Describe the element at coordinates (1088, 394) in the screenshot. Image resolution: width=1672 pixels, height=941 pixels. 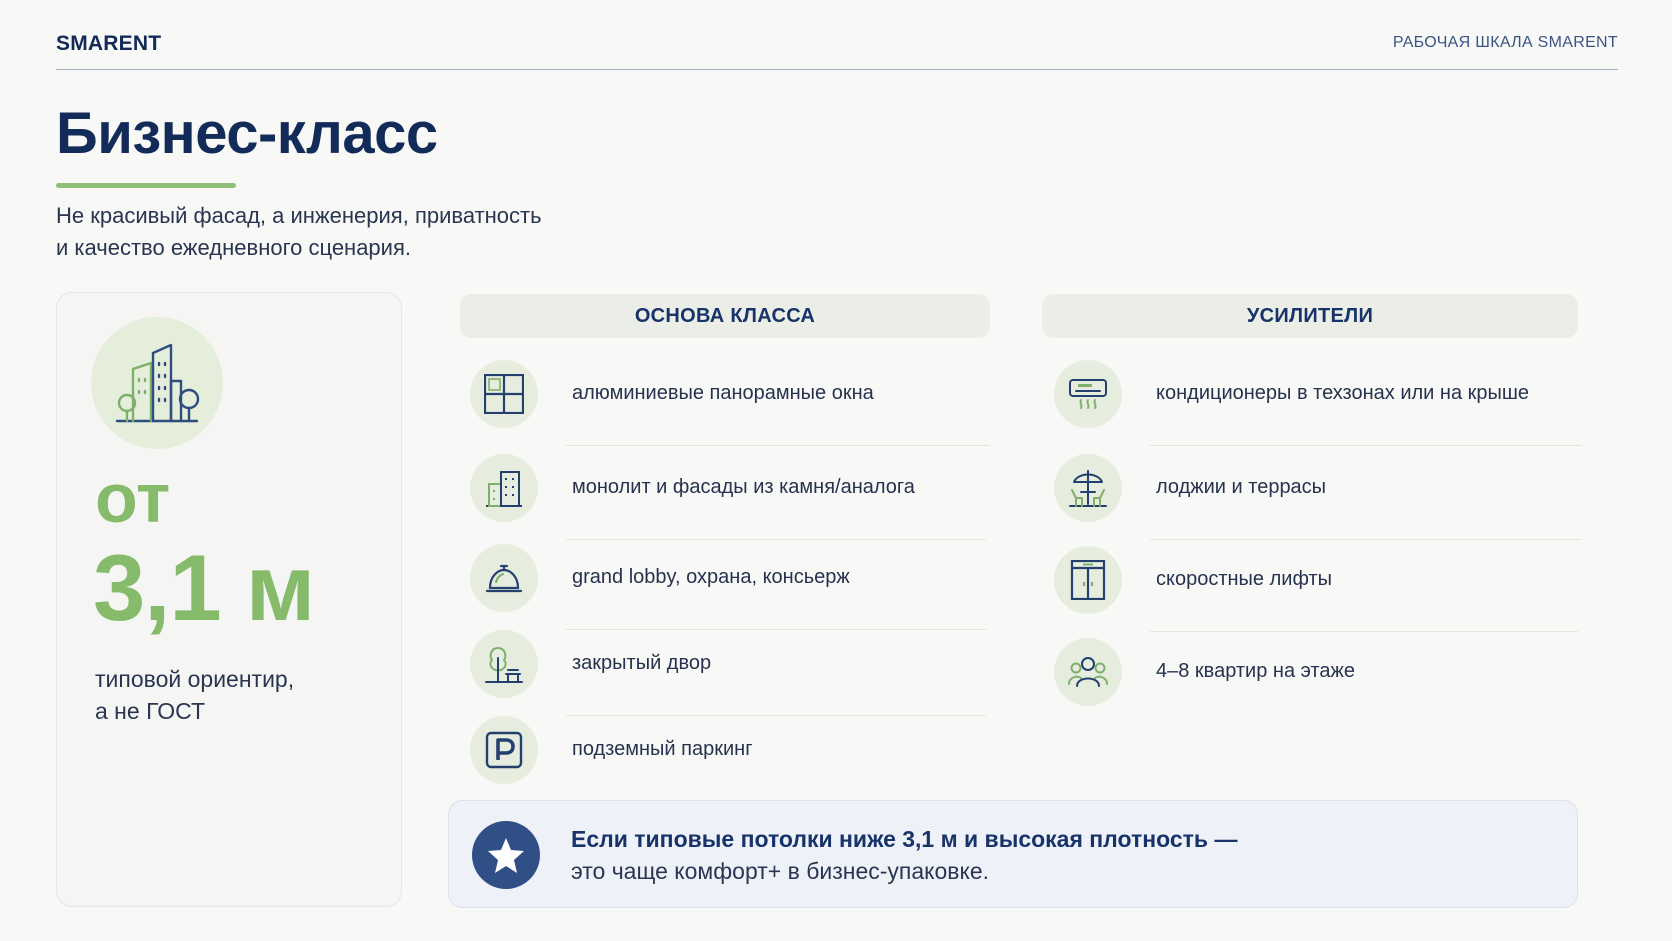
I see `air-conditioner-icon` at that location.